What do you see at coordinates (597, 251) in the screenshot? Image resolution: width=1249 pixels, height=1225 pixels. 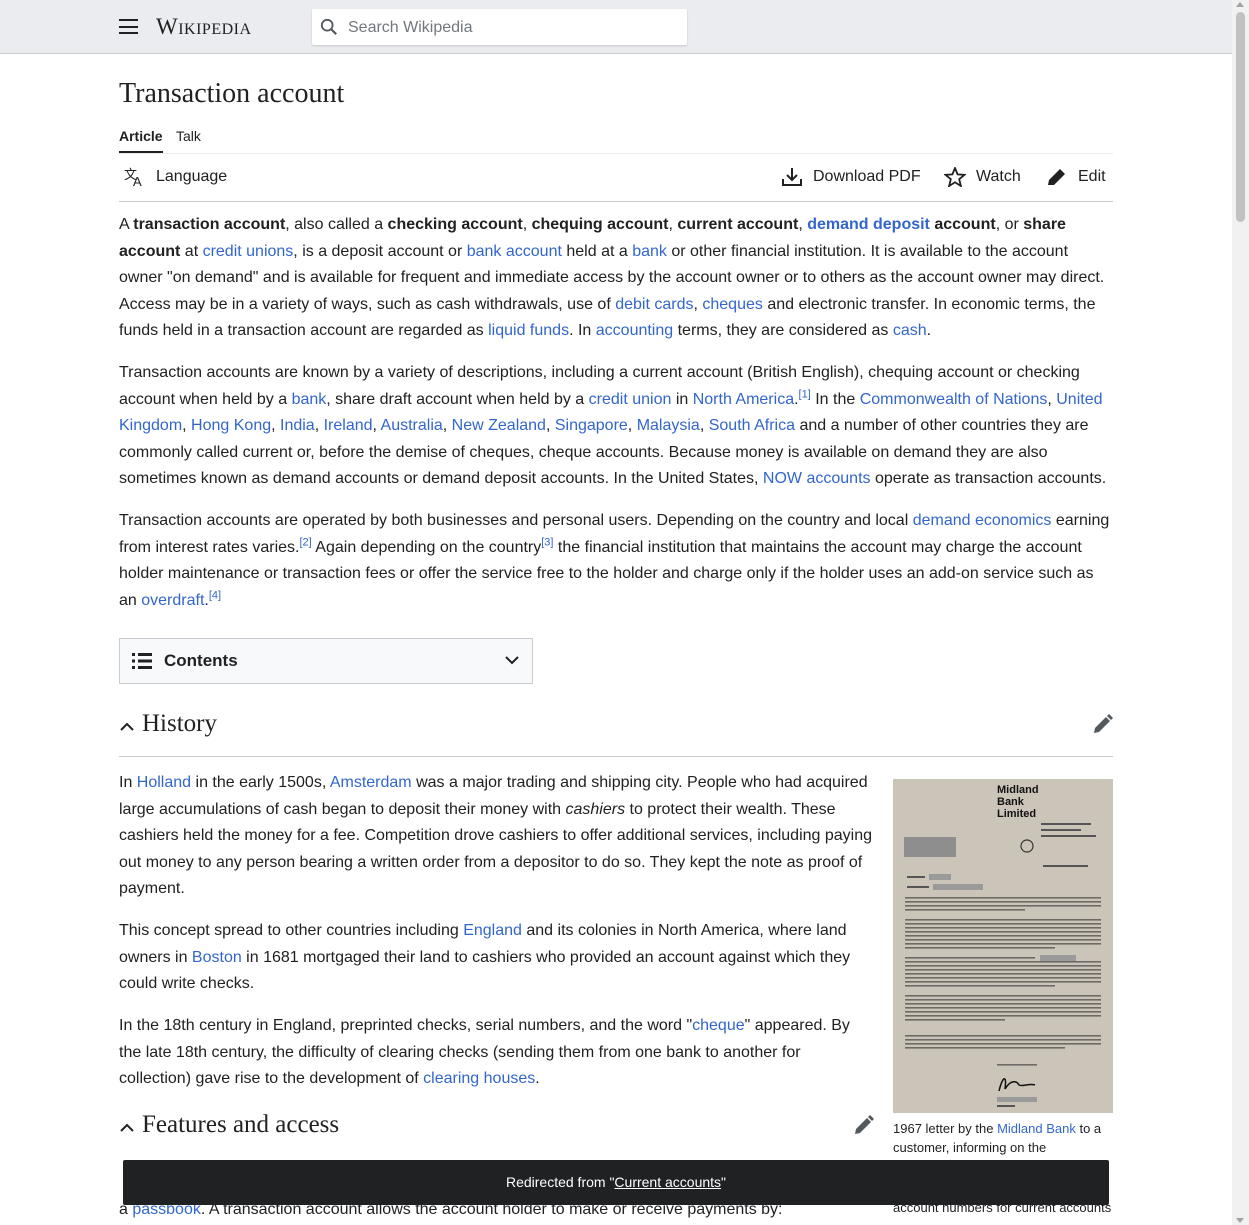 I see `text-run: held at a` at bounding box center [597, 251].